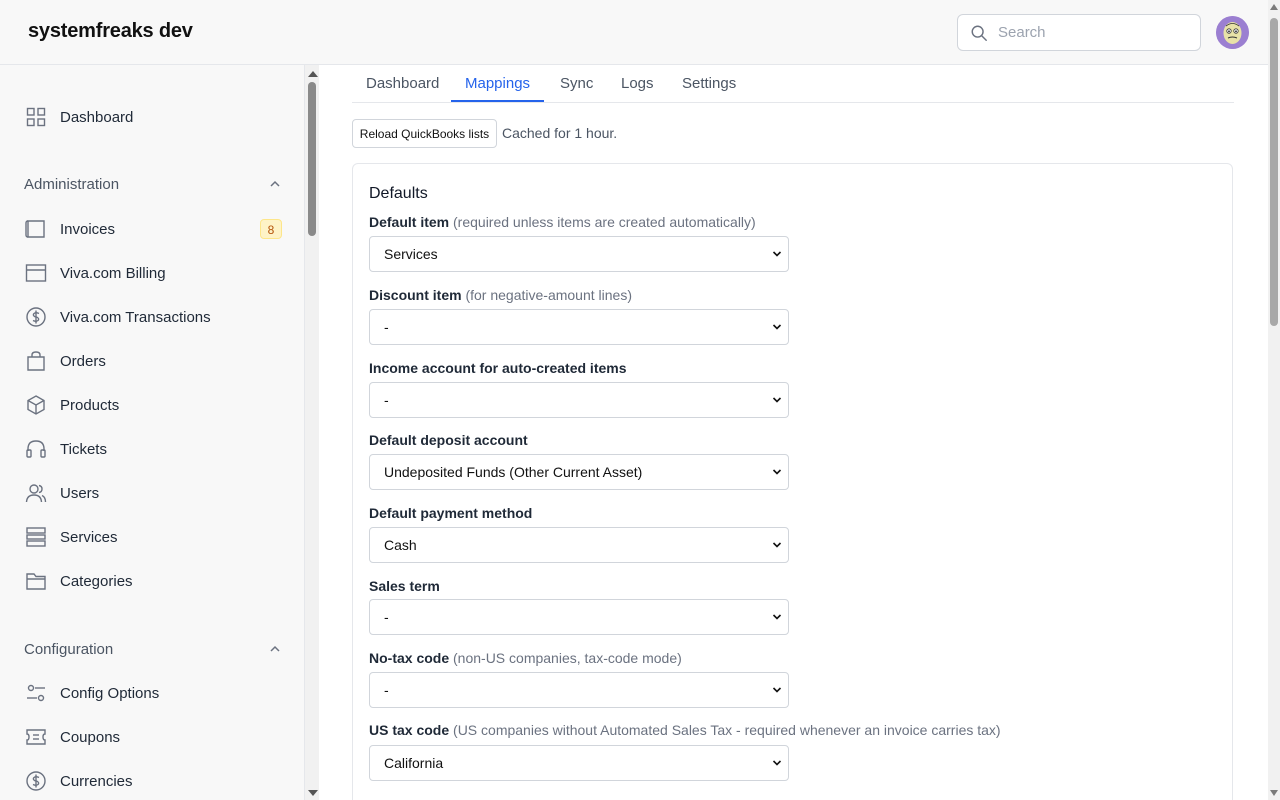 This screenshot has width=1280, height=800. What do you see at coordinates (153, 737) in the screenshot?
I see `sidebar-item-coupons: Coupons` at bounding box center [153, 737].